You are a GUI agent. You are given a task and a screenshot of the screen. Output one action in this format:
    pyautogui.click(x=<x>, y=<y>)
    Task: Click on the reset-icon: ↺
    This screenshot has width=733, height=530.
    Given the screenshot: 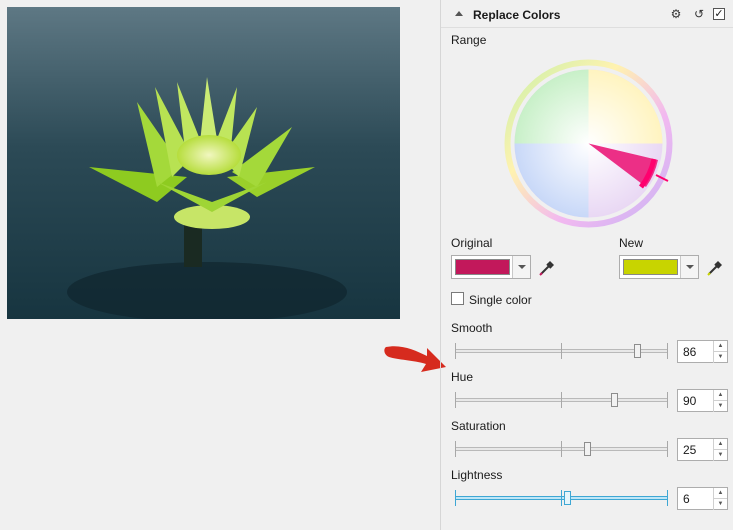 What is the action you would take?
    pyautogui.click(x=699, y=14)
    